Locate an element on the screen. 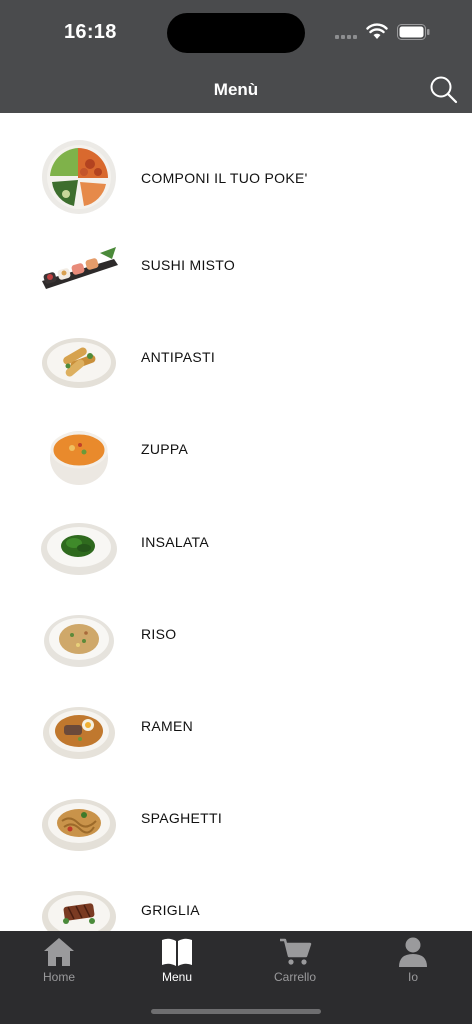  cart-icon is located at coordinates (296, 951).